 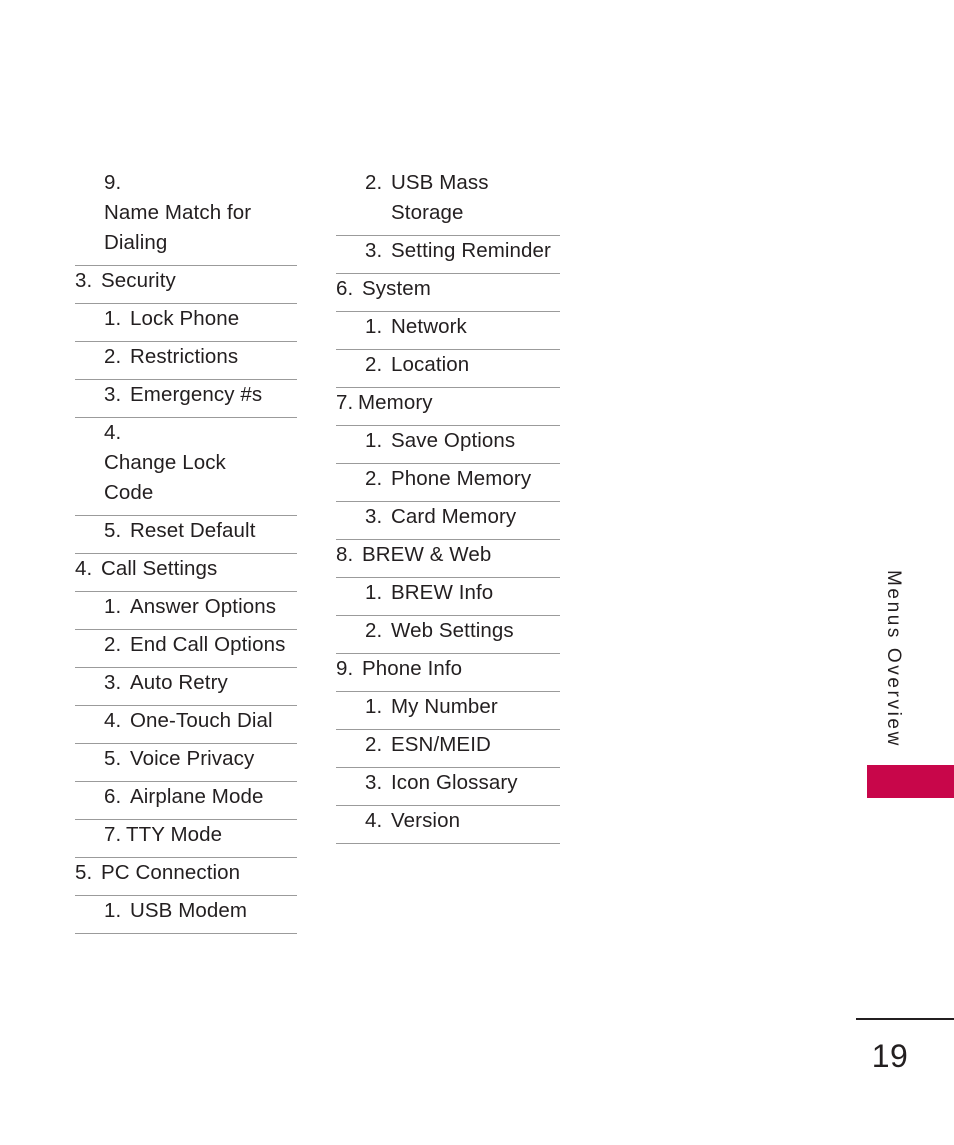 I want to click on menu-row: 9. Name Match for Dialing, so click(x=186, y=217).